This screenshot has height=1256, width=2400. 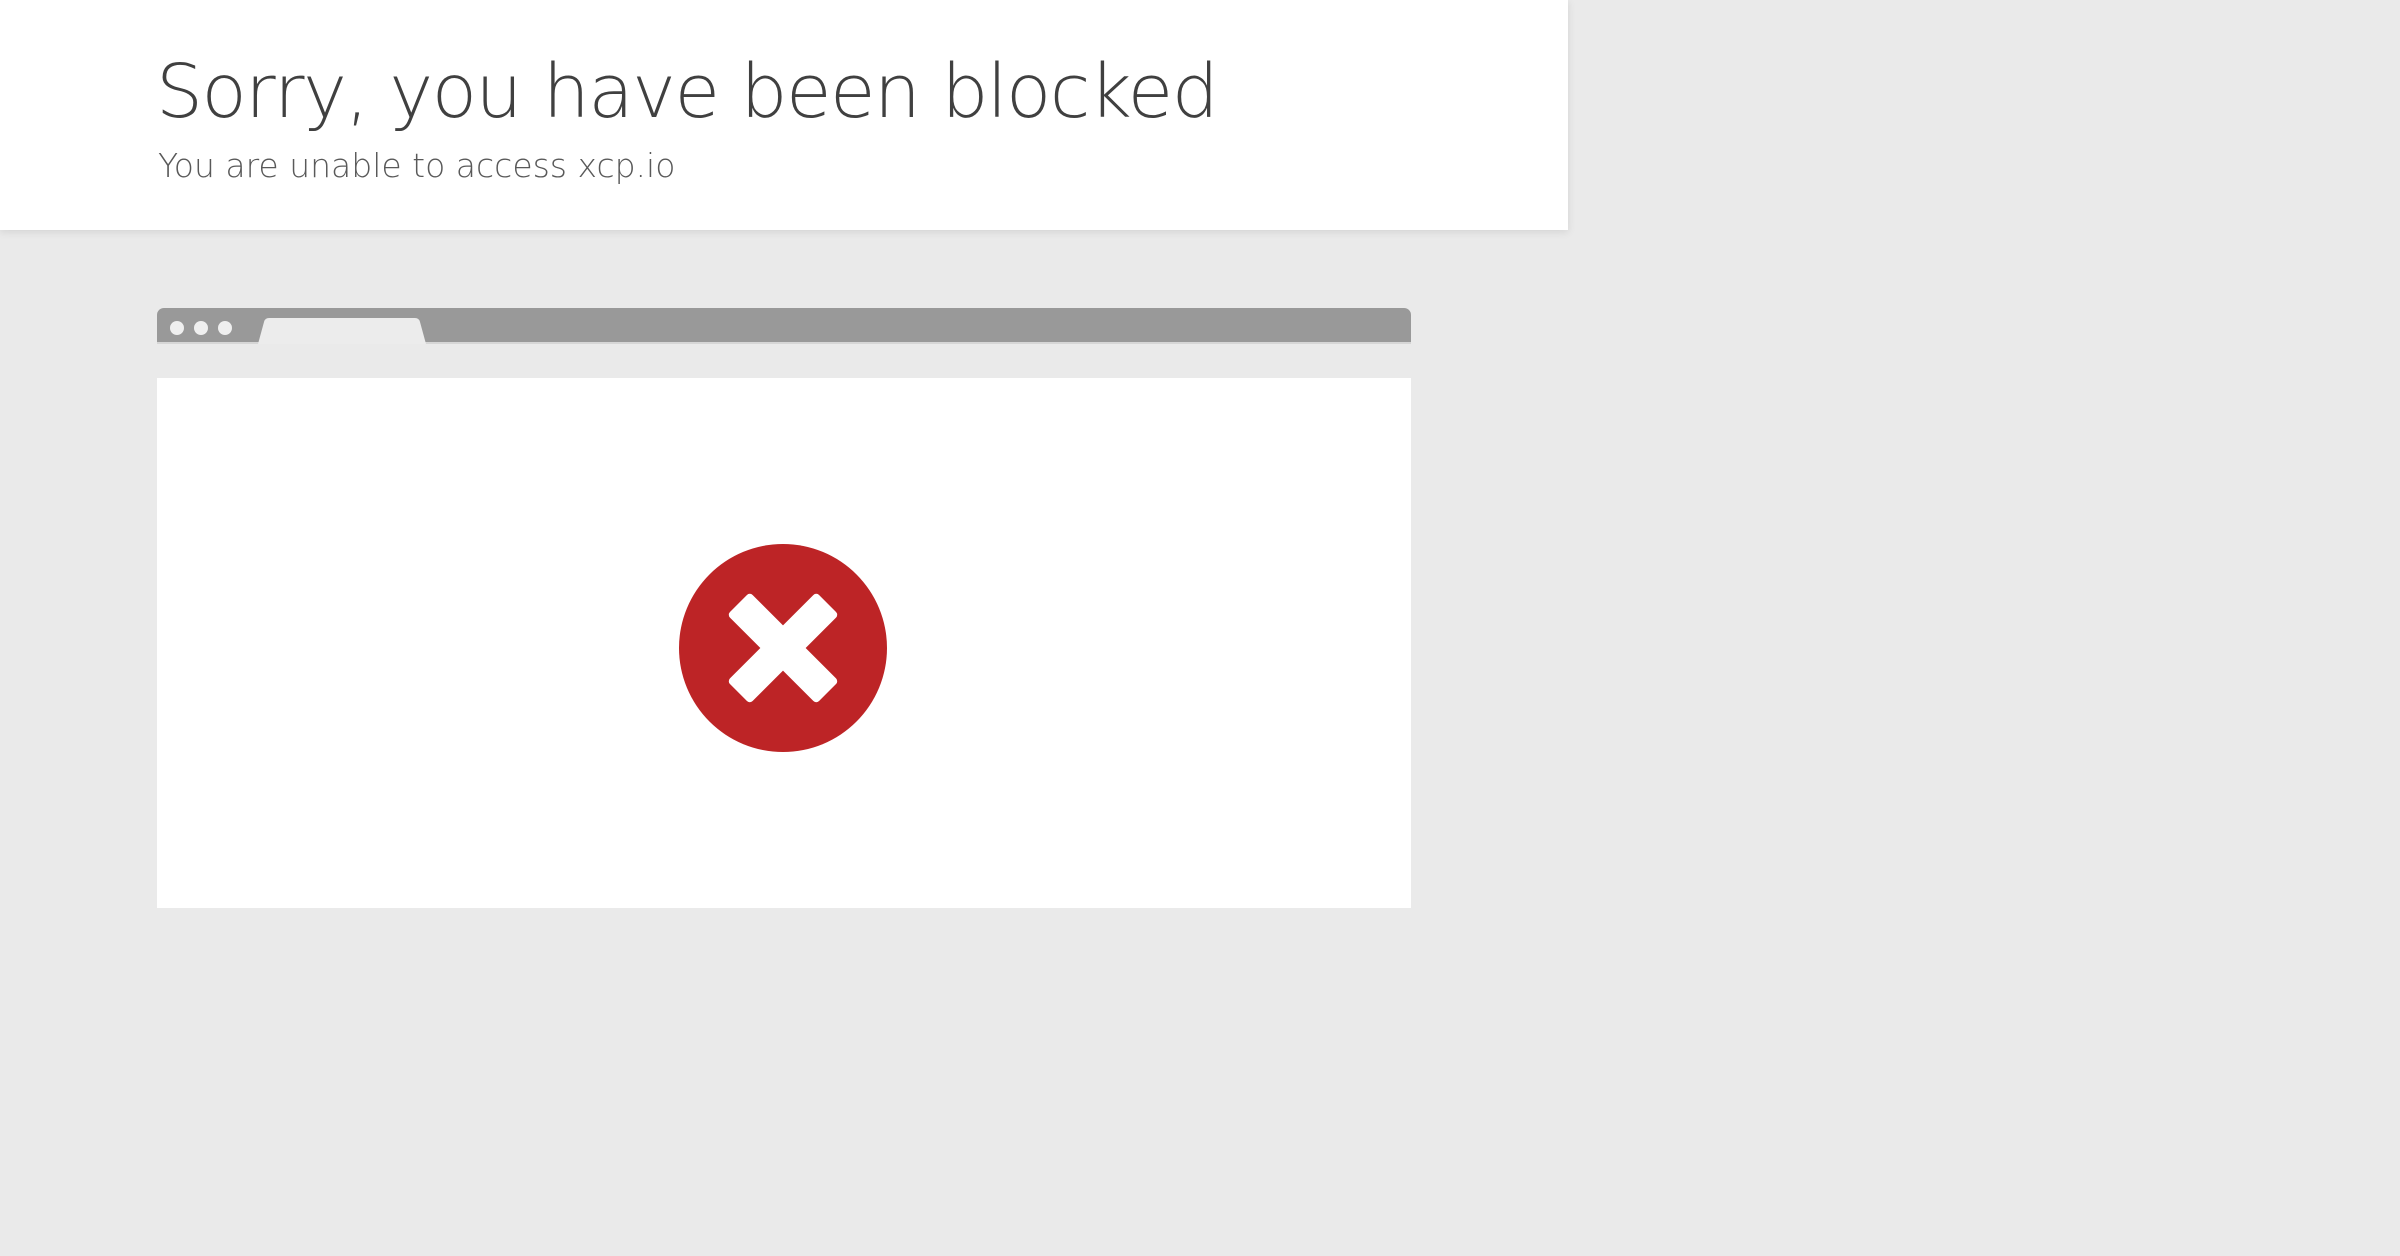 What do you see at coordinates (784, 326) in the screenshot?
I see `browser-tab-bar` at bounding box center [784, 326].